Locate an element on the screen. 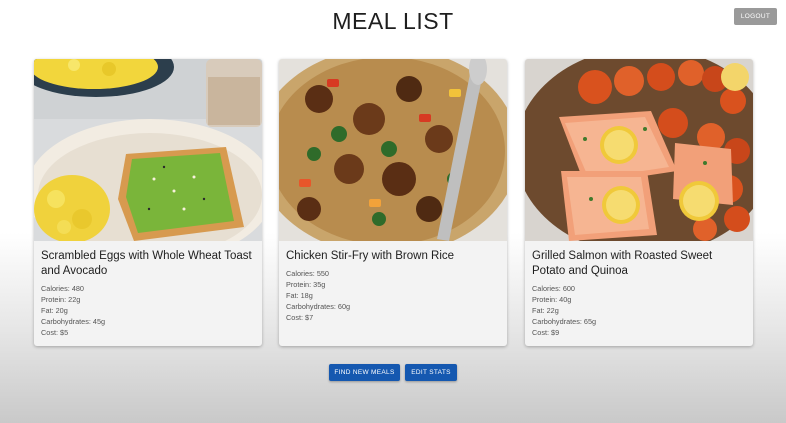 This screenshot has width=786, height=423. meal-fat: Fat: 20g is located at coordinates (54, 310).